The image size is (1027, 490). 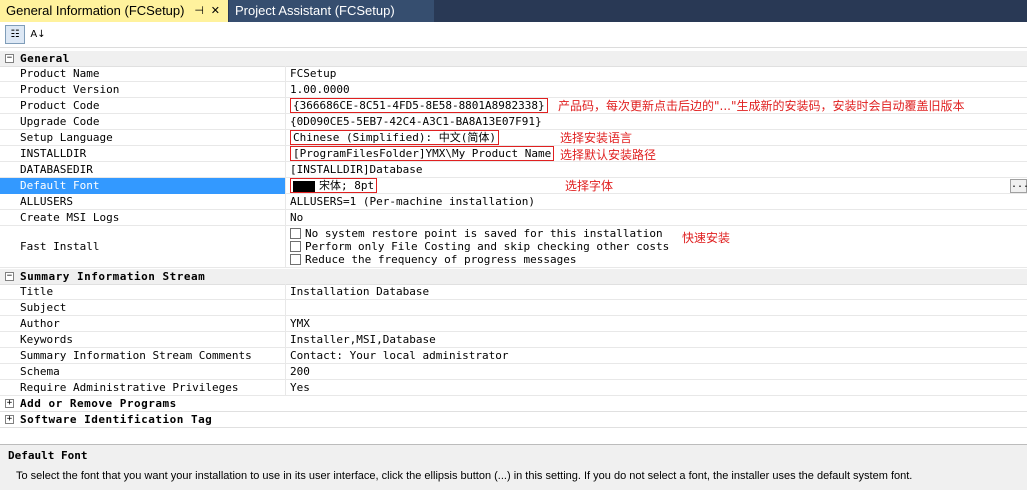 I want to click on property-value: Installation Database, so click(x=358, y=292).